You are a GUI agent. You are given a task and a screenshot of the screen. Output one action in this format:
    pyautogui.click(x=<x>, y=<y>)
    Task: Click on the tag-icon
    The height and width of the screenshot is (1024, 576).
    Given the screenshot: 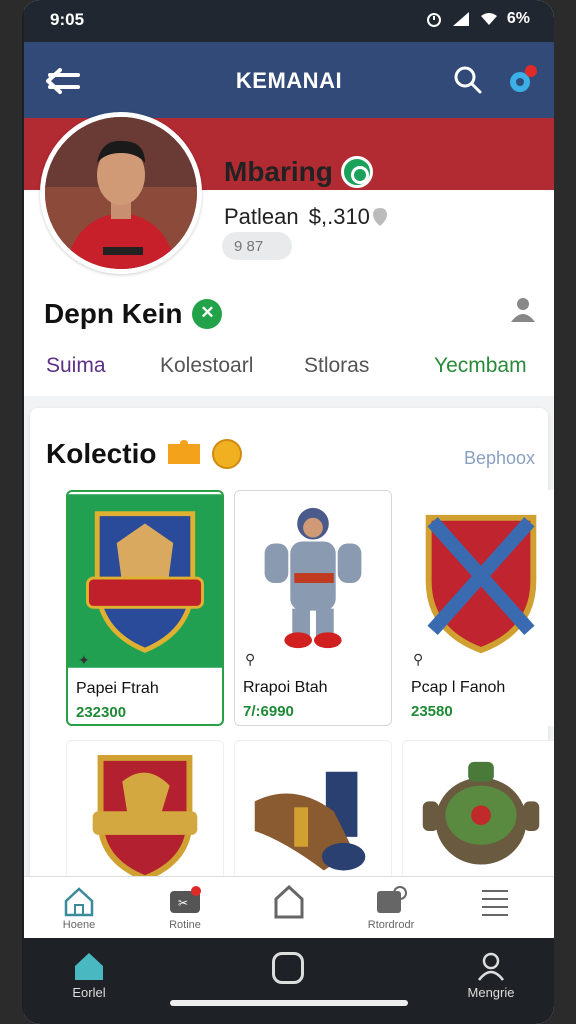 What is the action you would take?
    pyautogui.click(x=289, y=902)
    